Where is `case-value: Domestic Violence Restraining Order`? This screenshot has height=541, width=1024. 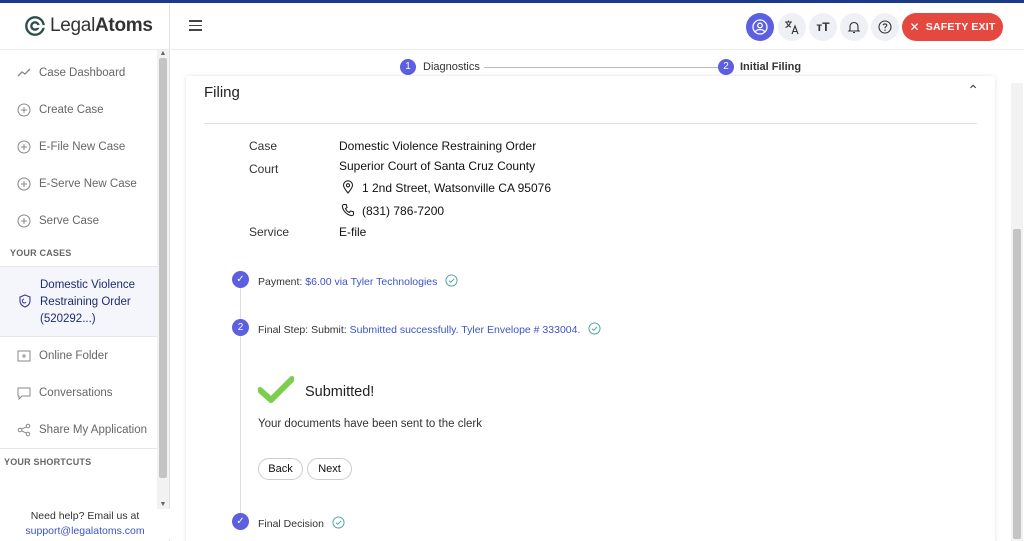
case-value: Domestic Violence Restraining Order is located at coordinates (438, 146).